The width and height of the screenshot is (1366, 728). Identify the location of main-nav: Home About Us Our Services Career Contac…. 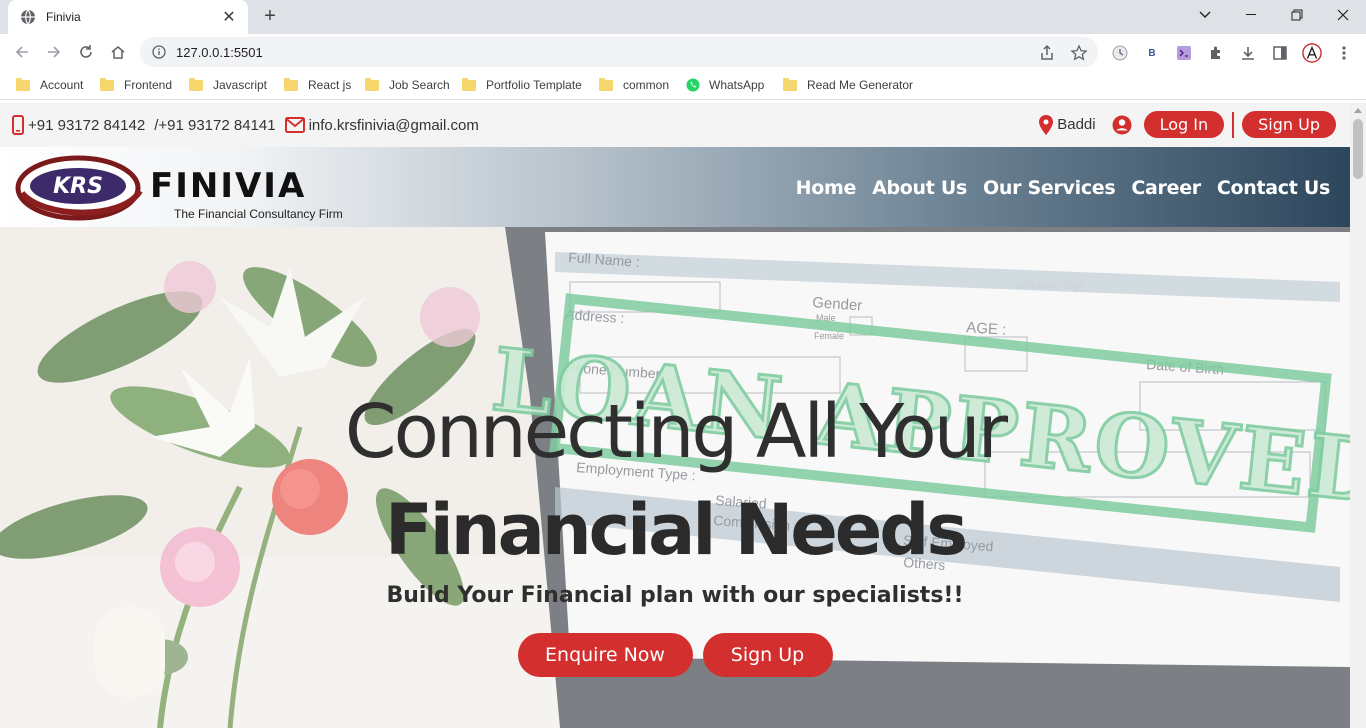
(1055, 188).